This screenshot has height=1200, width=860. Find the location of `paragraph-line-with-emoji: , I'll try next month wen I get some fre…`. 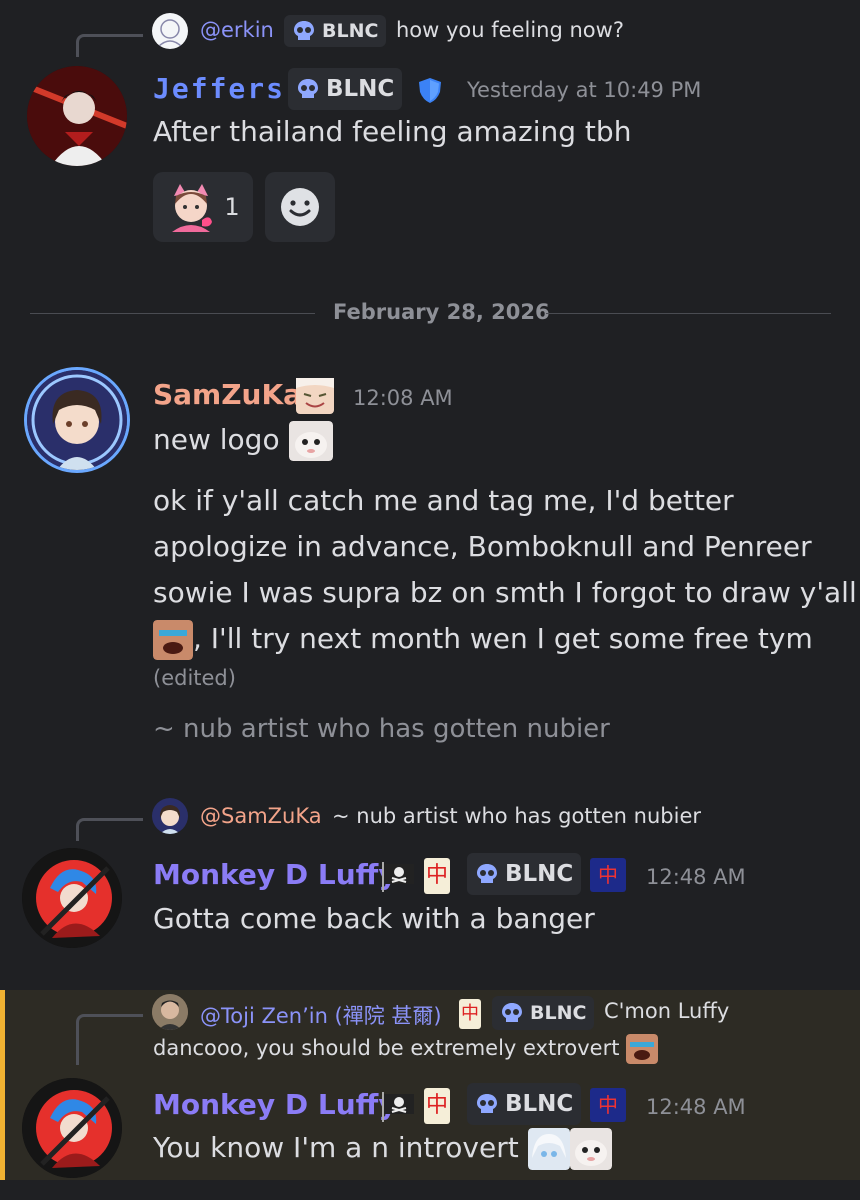

paragraph-line-with-emoji: , I'll try next month wen I get some fre… is located at coordinates (505, 639).